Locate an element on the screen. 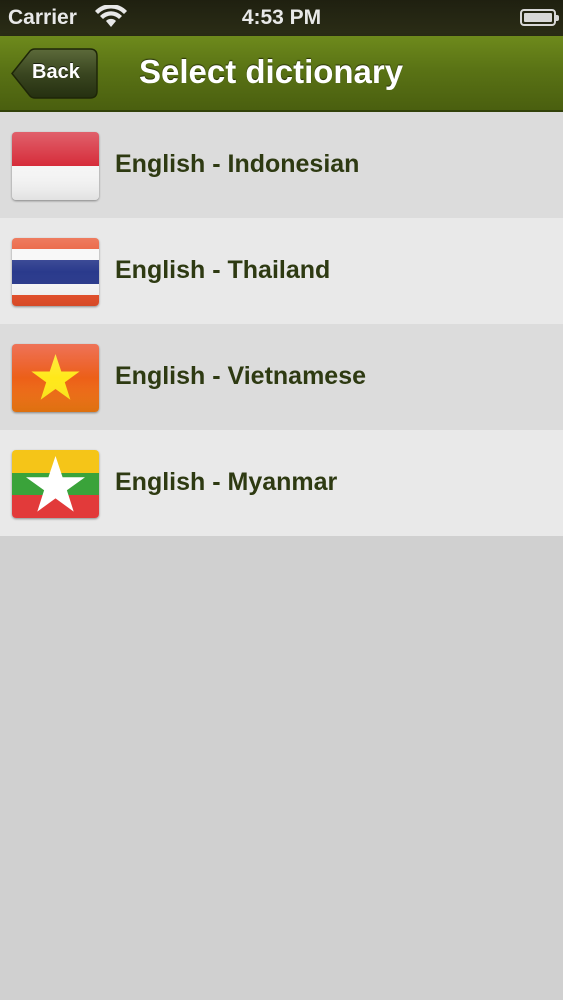 The width and height of the screenshot is (563, 1000). navigation-bar: Back Select dictionary is located at coordinates (281, 74).